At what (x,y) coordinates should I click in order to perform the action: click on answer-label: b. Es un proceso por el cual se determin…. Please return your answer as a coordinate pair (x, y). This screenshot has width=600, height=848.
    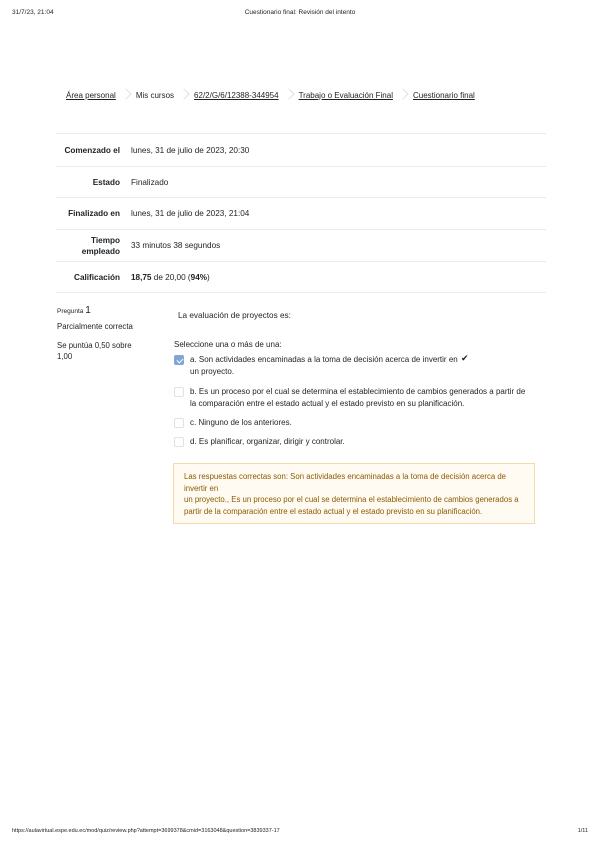
    Looking at the image, I should click on (357, 397).